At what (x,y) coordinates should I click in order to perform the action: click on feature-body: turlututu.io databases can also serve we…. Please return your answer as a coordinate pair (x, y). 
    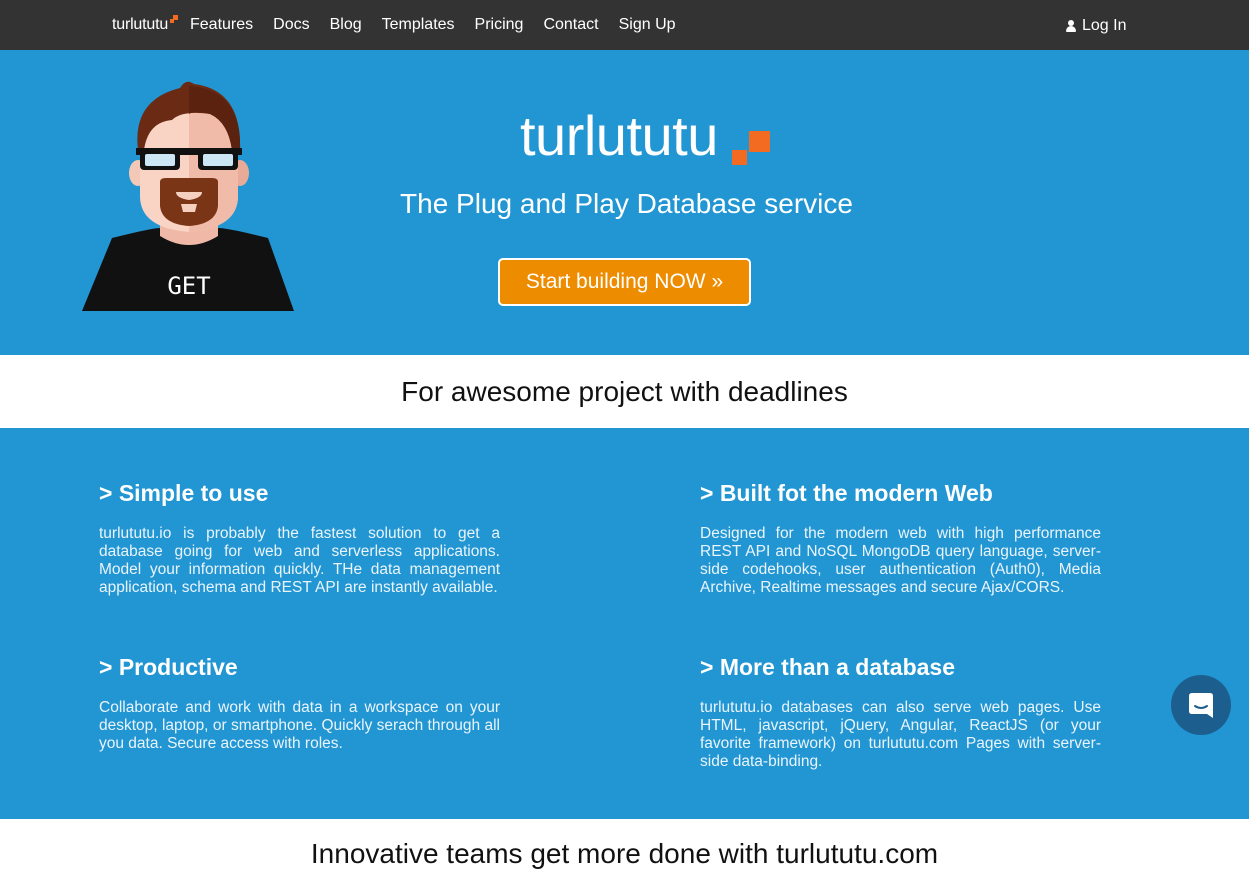
    Looking at the image, I should click on (900, 734).